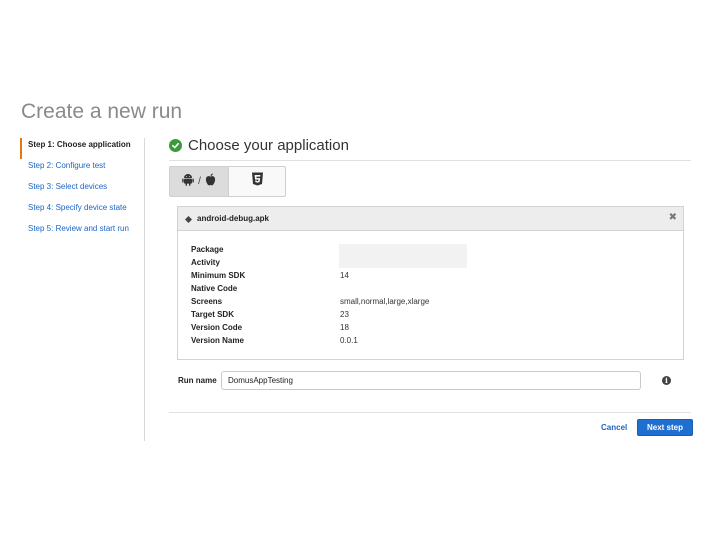 The height and width of the screenshot is (540, 720). Describe the element at coordinates (614, 427) in the screenshot. I see `cancel-button: Cancel` at that location.